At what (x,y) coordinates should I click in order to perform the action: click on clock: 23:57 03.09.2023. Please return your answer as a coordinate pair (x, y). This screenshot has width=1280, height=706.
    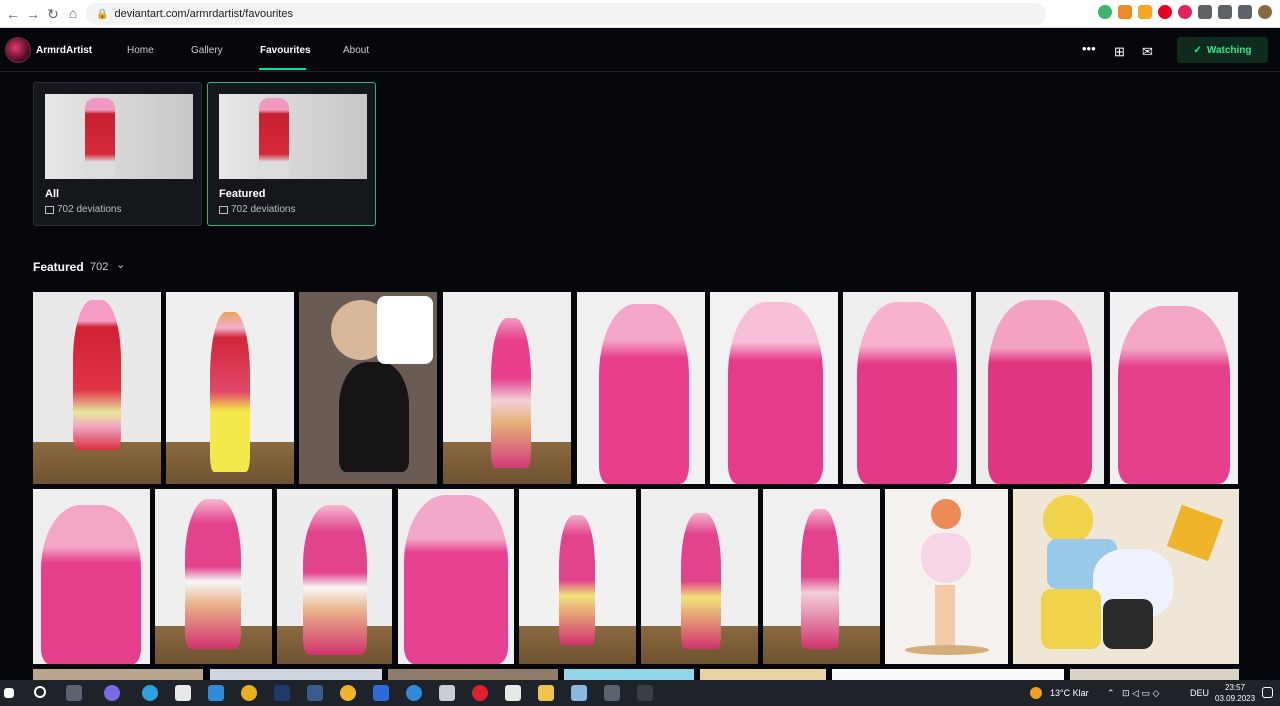
    Looking at the image, I should click on (1235, 693).